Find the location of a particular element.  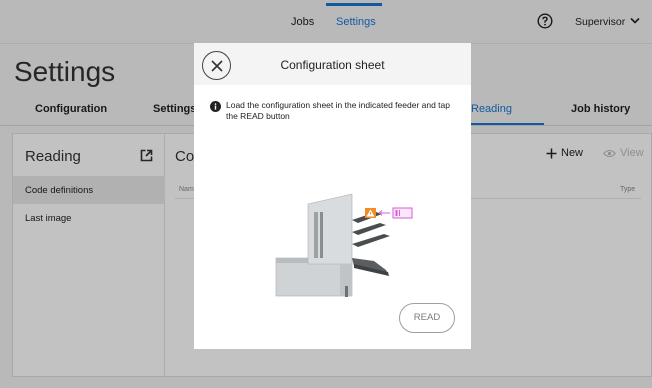

folder-inserter-illustration is located at coordinates (344, 245).